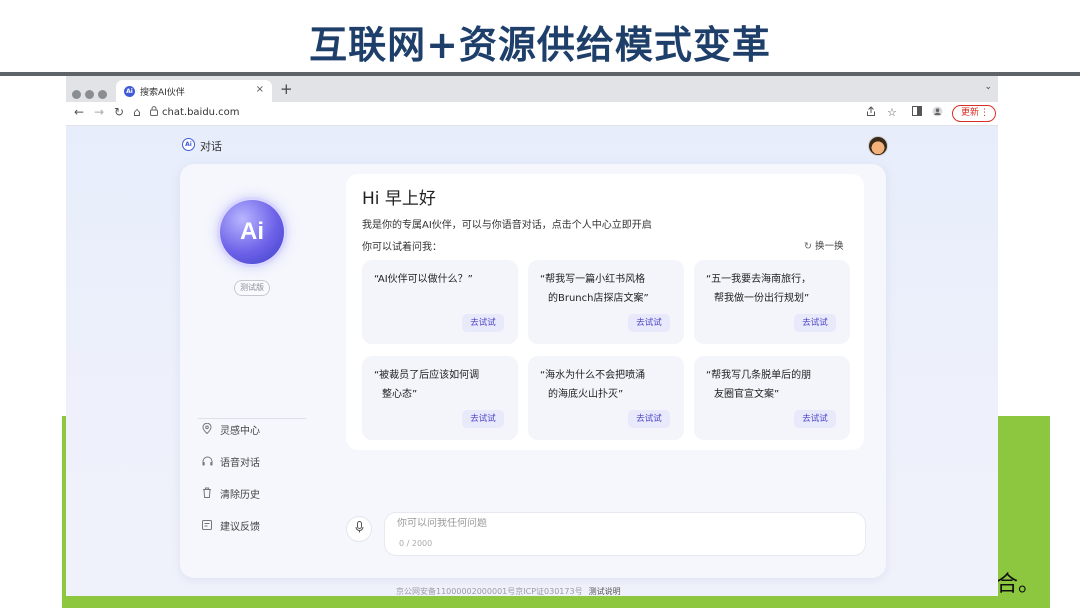  What do you see at coordinates (808, 246) in the screenshot?
I see `refresh-icon: ↻` at bounding box center [808, 246].